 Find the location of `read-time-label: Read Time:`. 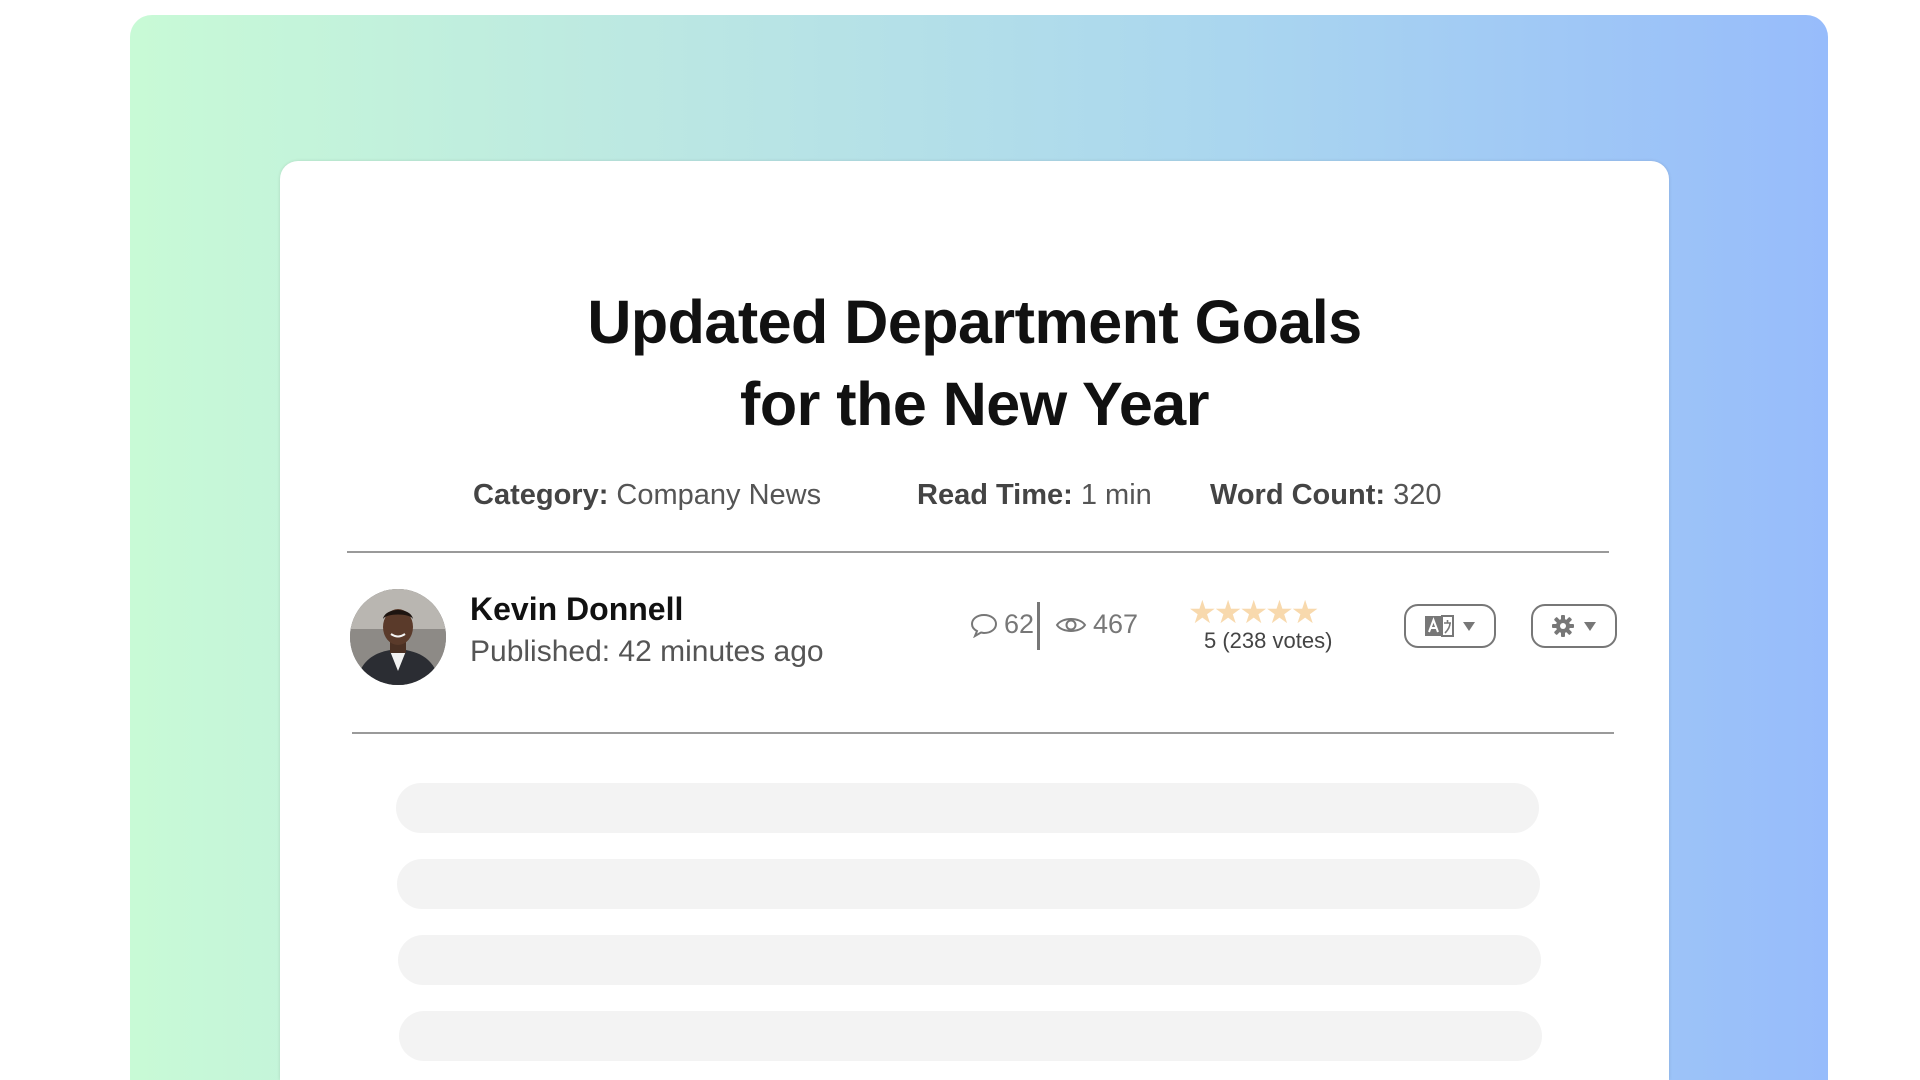

read-time-label: Read Time: is located at coordinates (995, 495).